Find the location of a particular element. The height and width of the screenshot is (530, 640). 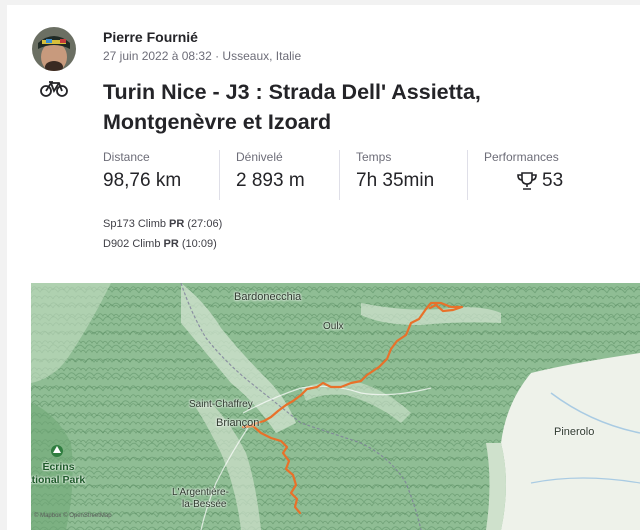

bike-icon is located at coordinates (54, 89).